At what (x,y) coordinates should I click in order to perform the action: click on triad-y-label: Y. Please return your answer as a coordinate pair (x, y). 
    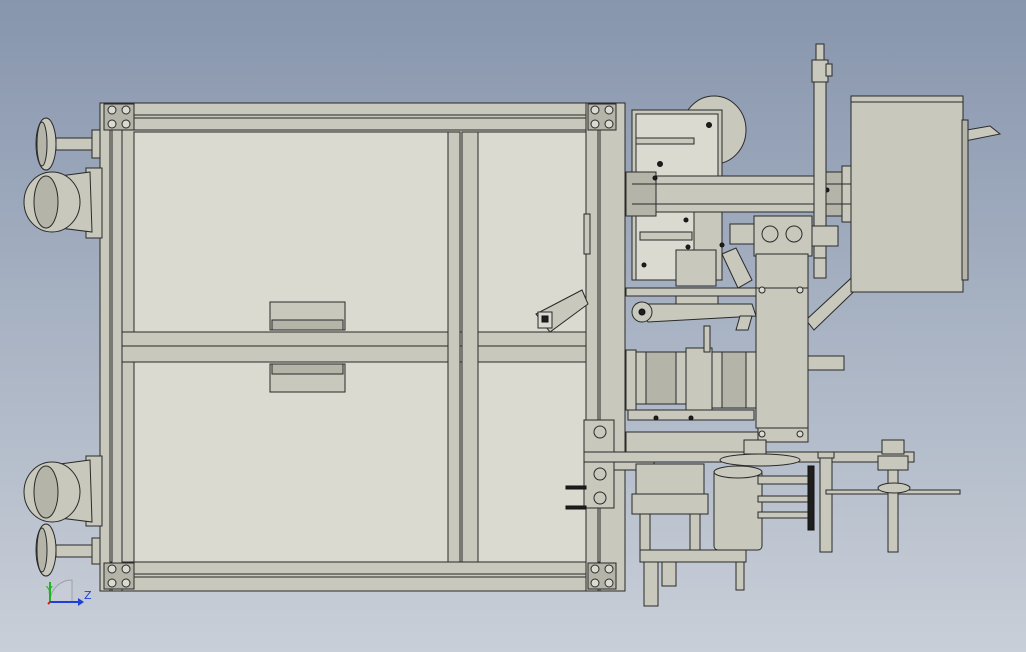
    Looking at the image, I should click on (49, 590).